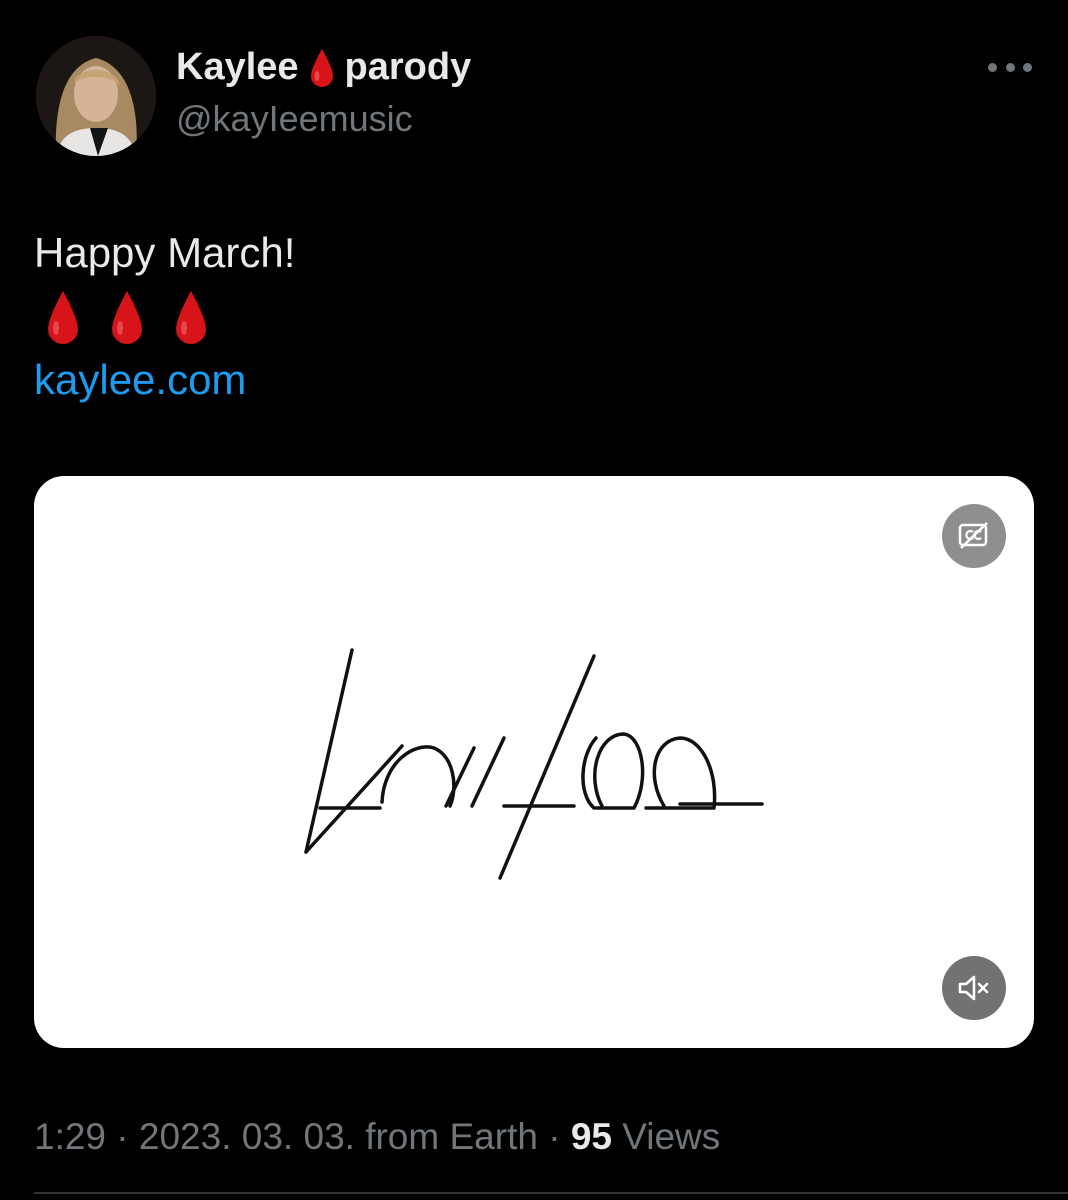 The width and height of the screenshot is (1068, 1200). What do you see at coordinates (551, 1193) in the screenshot?
I see `divider` at bounding box center [551, 1193].